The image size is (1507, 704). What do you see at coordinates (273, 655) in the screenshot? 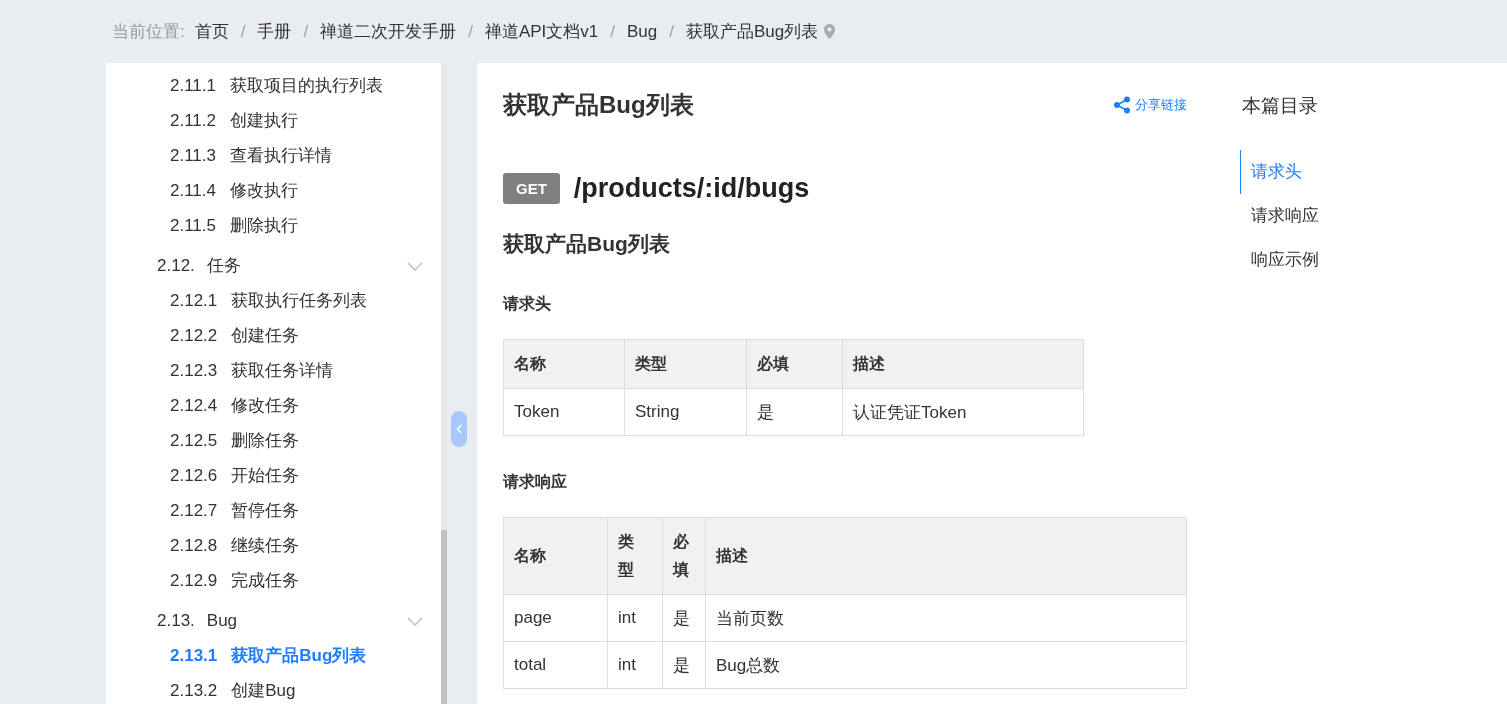
I see `sidebar-item: 2.13.1 获取产品Bug列表` at bounding box center [273, 655].